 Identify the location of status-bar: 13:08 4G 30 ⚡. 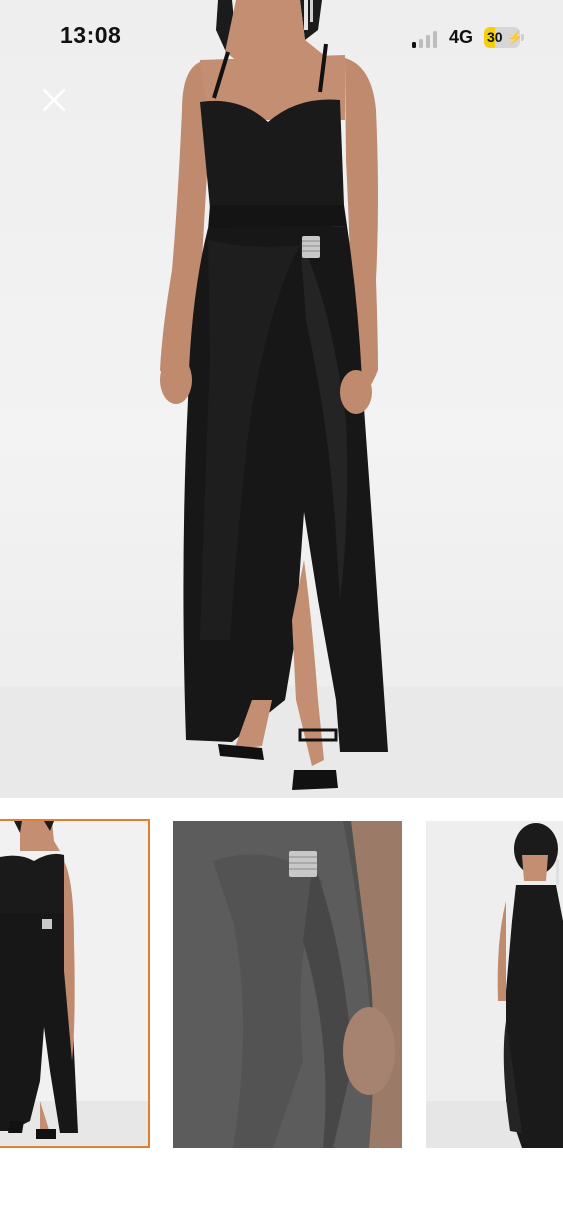
(281, 38).